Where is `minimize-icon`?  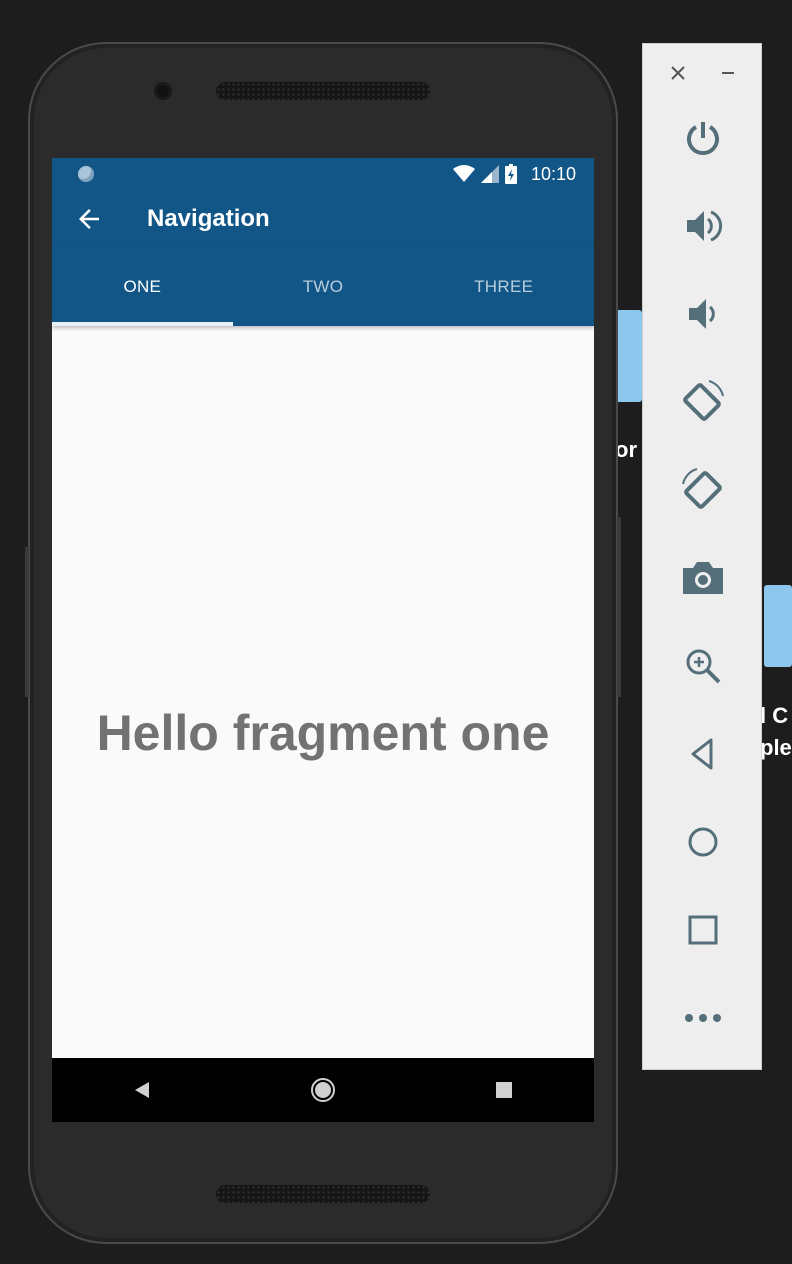
minimize-icon is located at coordinates (728, 73).